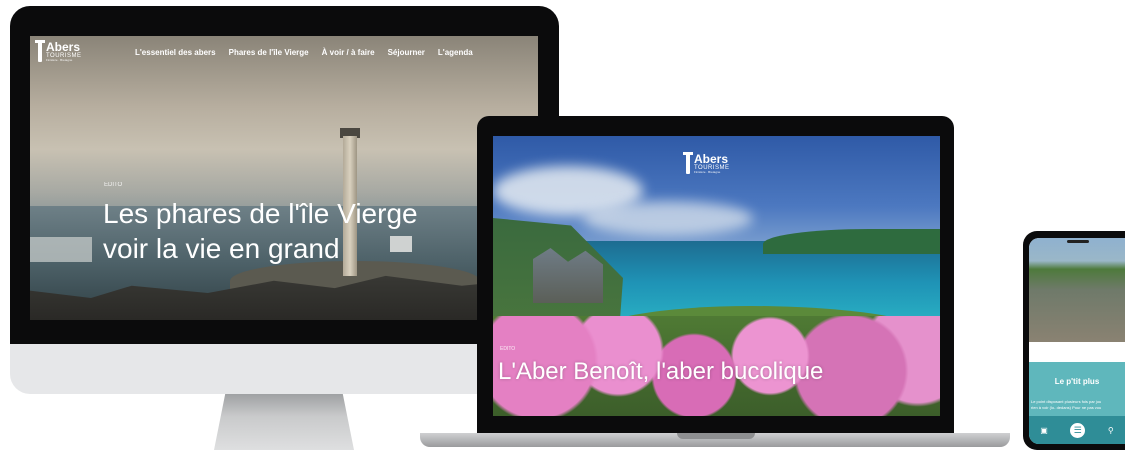 The image size is (1125, 450). What do you see at coordinates (221, 248) in the screenshot?
I see `hero-headline-line2: voir la vie en grand` at bounding box center [221, 248].